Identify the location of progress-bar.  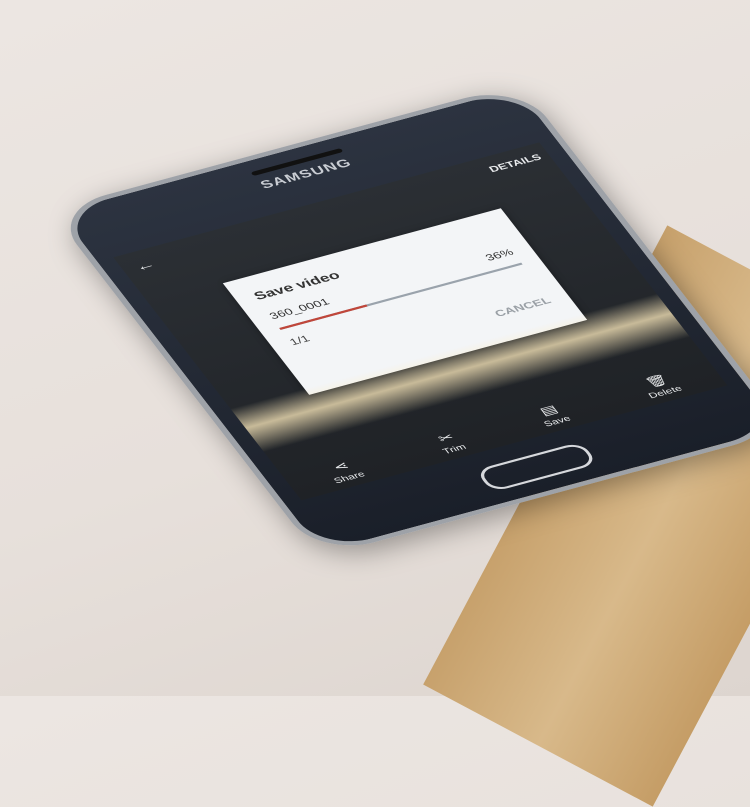
(401, 296).